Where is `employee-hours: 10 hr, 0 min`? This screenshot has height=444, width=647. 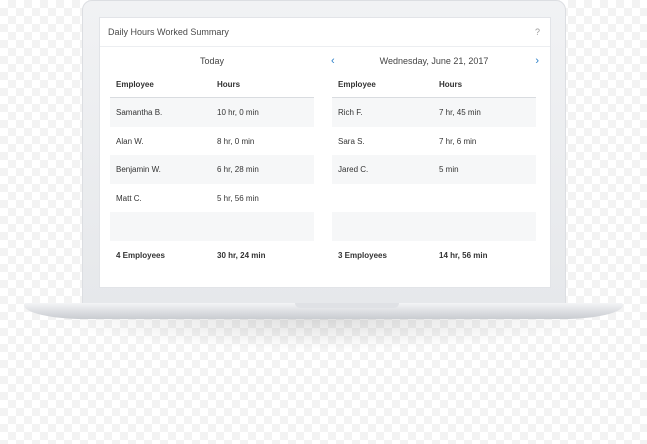 employee-hours: 10 hr, 0 min is located at coordinates (238, 112).